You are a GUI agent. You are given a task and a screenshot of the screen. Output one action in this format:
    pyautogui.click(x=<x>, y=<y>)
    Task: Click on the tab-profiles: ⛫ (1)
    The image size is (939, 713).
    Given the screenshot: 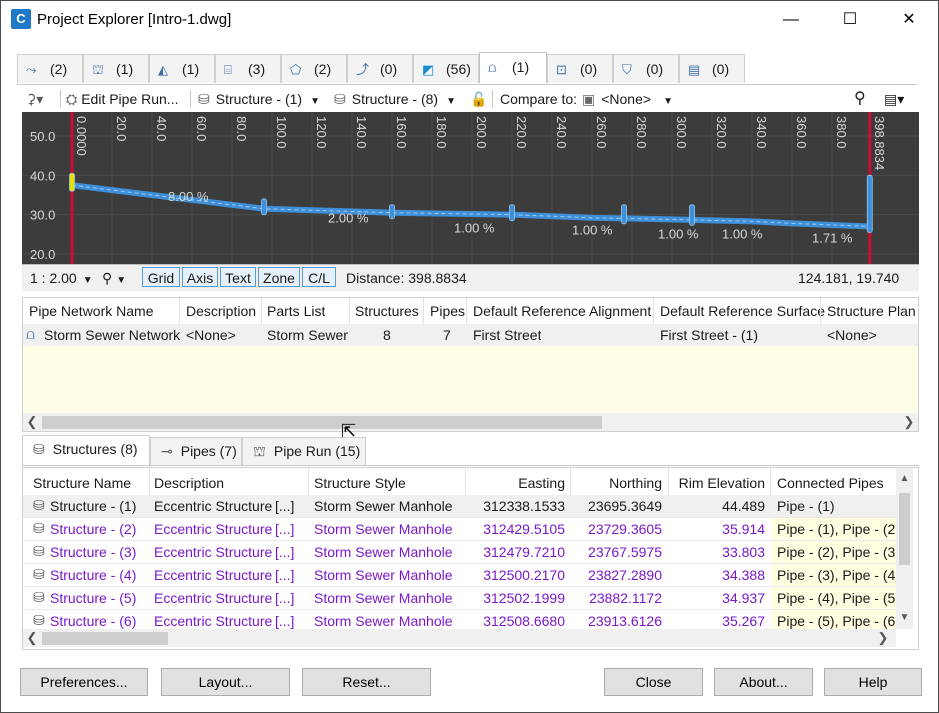 What is the action you would take?
    pyautogui.click(x=116, y=68)
    